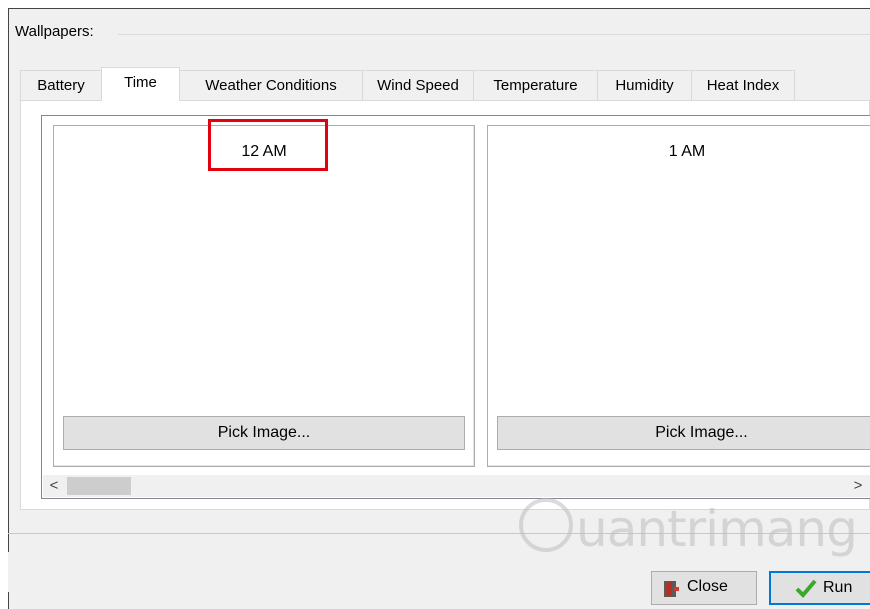  What do you see at coordinates (671, 594) in the screenshot?
I see `close-door-icon` at bounding box center [671, 594].